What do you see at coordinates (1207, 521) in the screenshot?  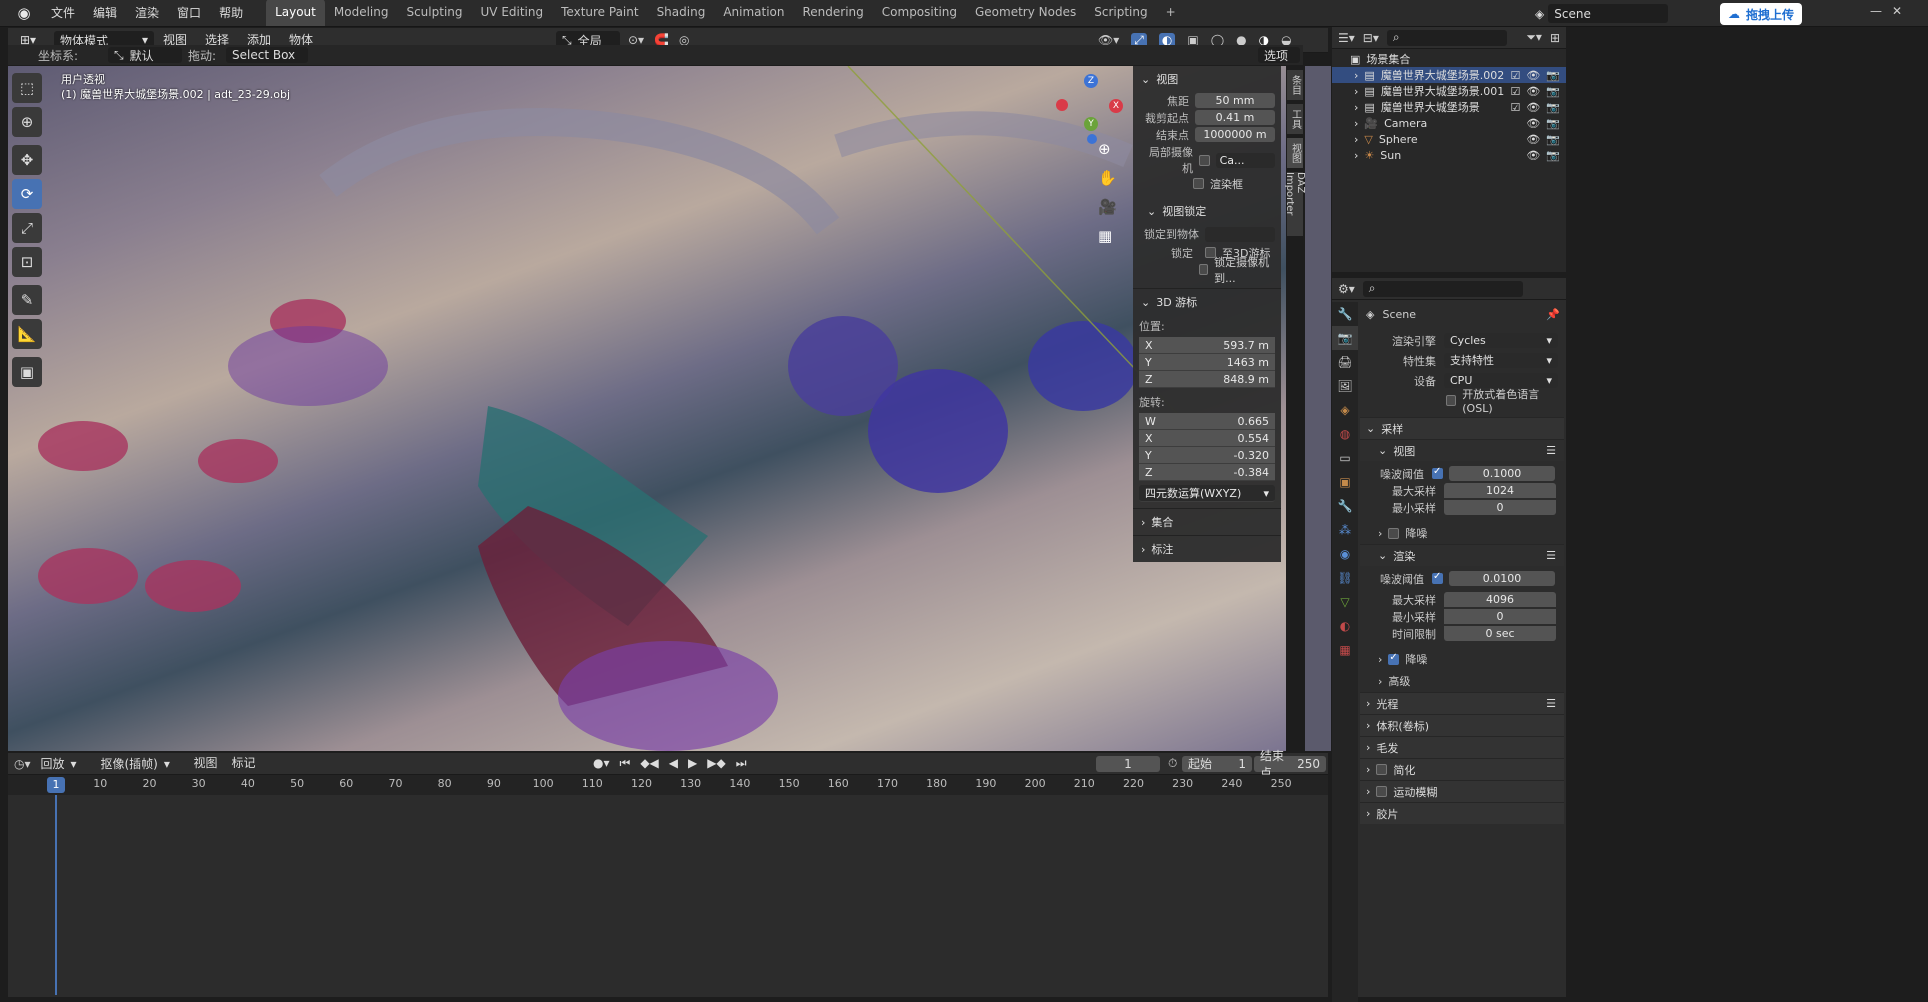 I see `collection-section: › 集合` at bounding box center [1207, 521].